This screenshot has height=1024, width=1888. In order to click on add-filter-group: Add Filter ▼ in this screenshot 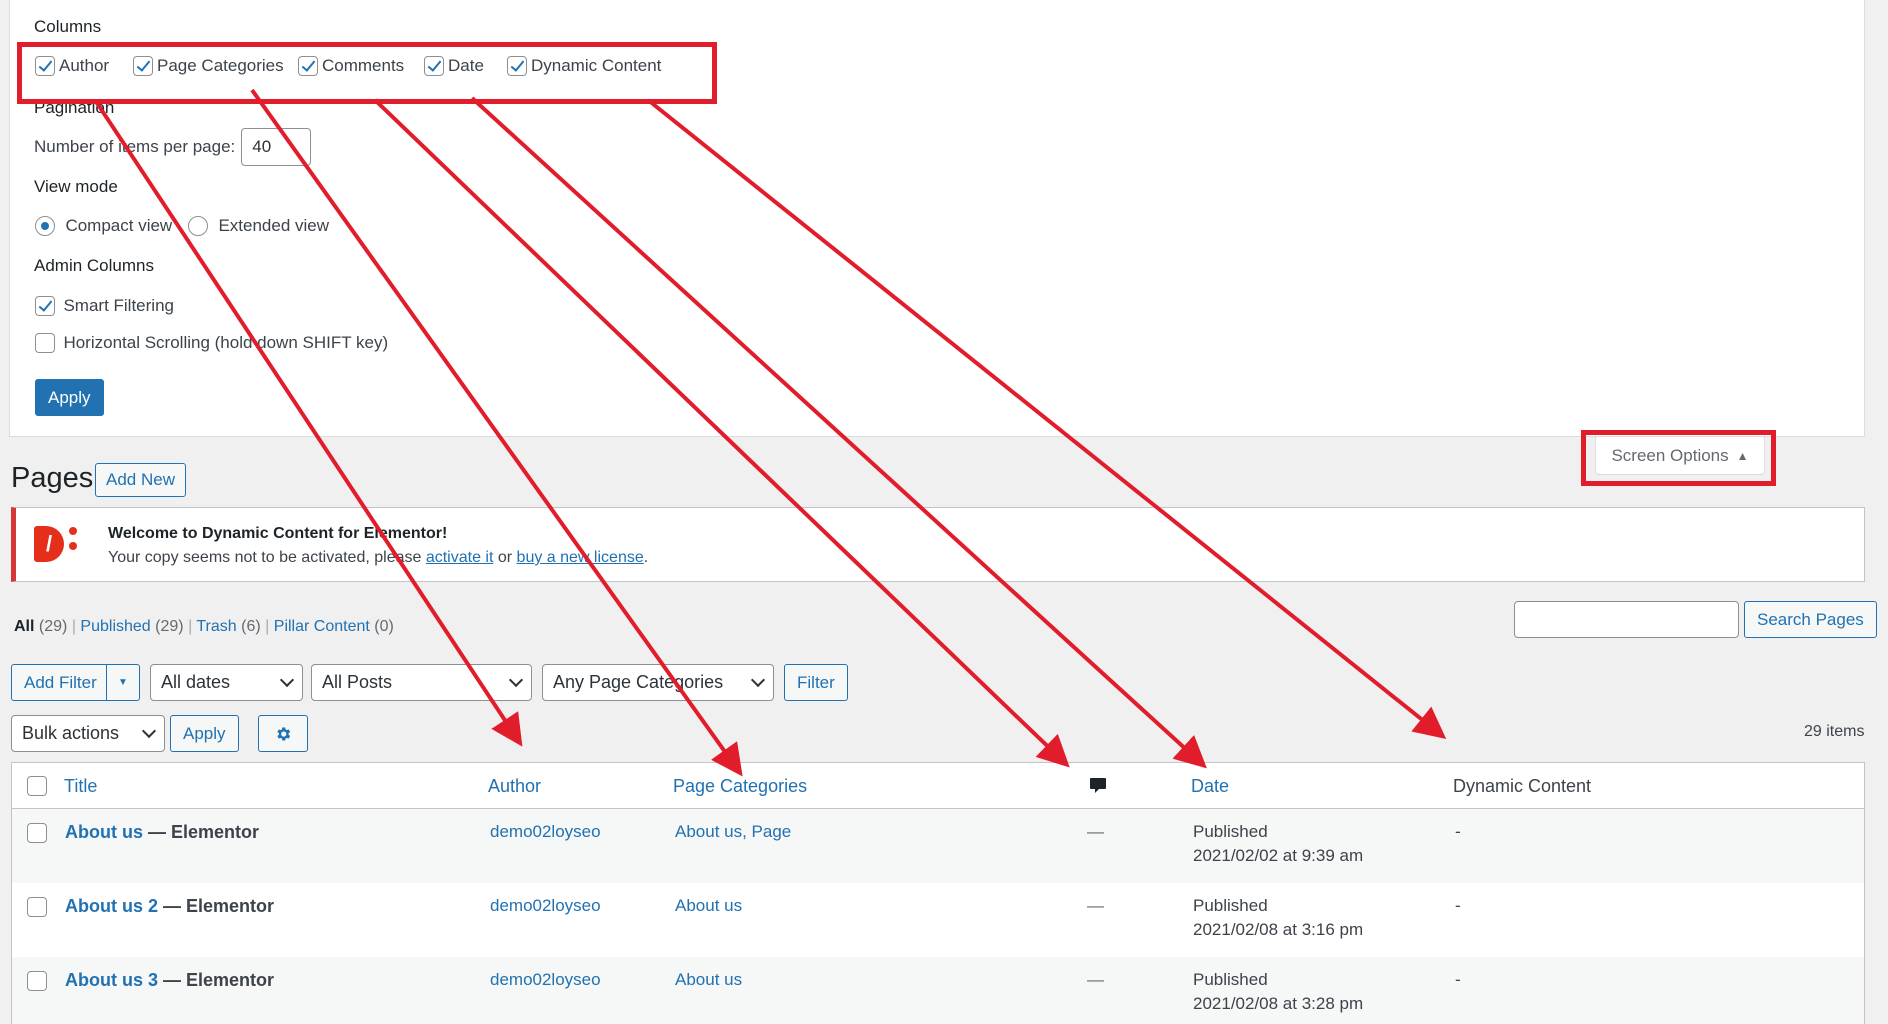, I will do `click(75, 682)`.